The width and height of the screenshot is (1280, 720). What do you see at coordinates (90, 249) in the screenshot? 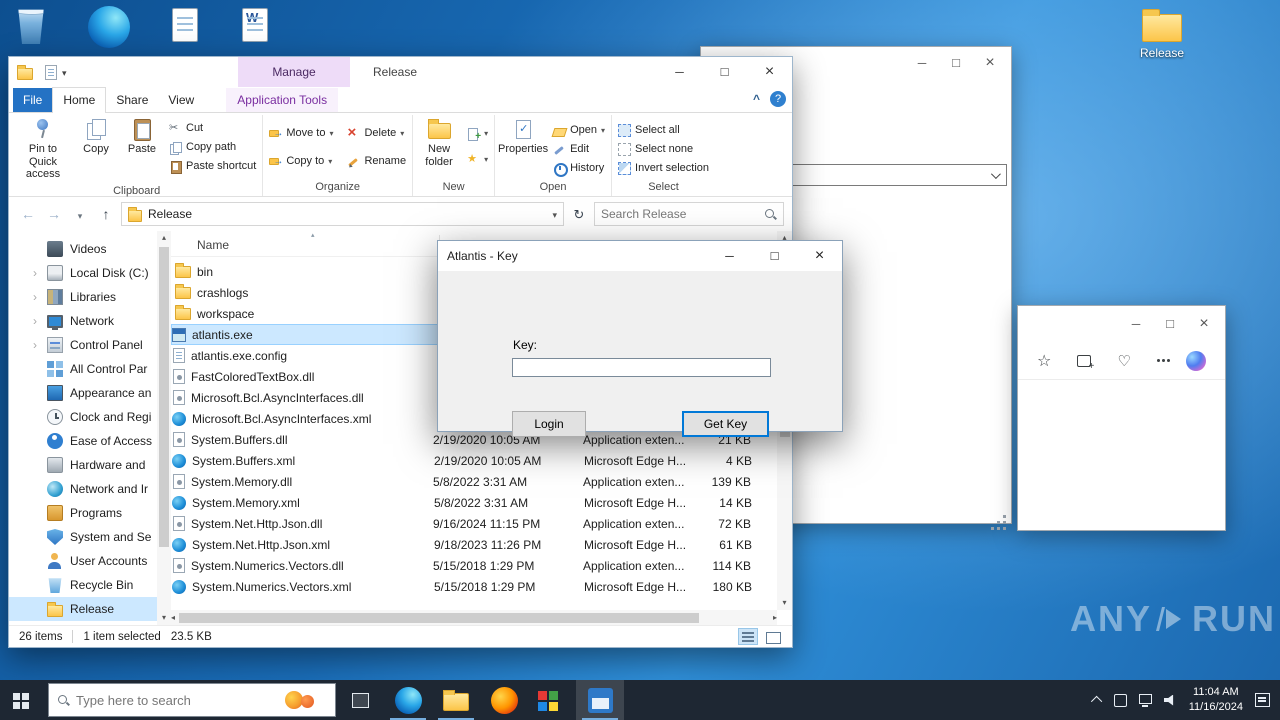
I see `sidebar-item-videos: Videos` at bounding box center [90, 249].